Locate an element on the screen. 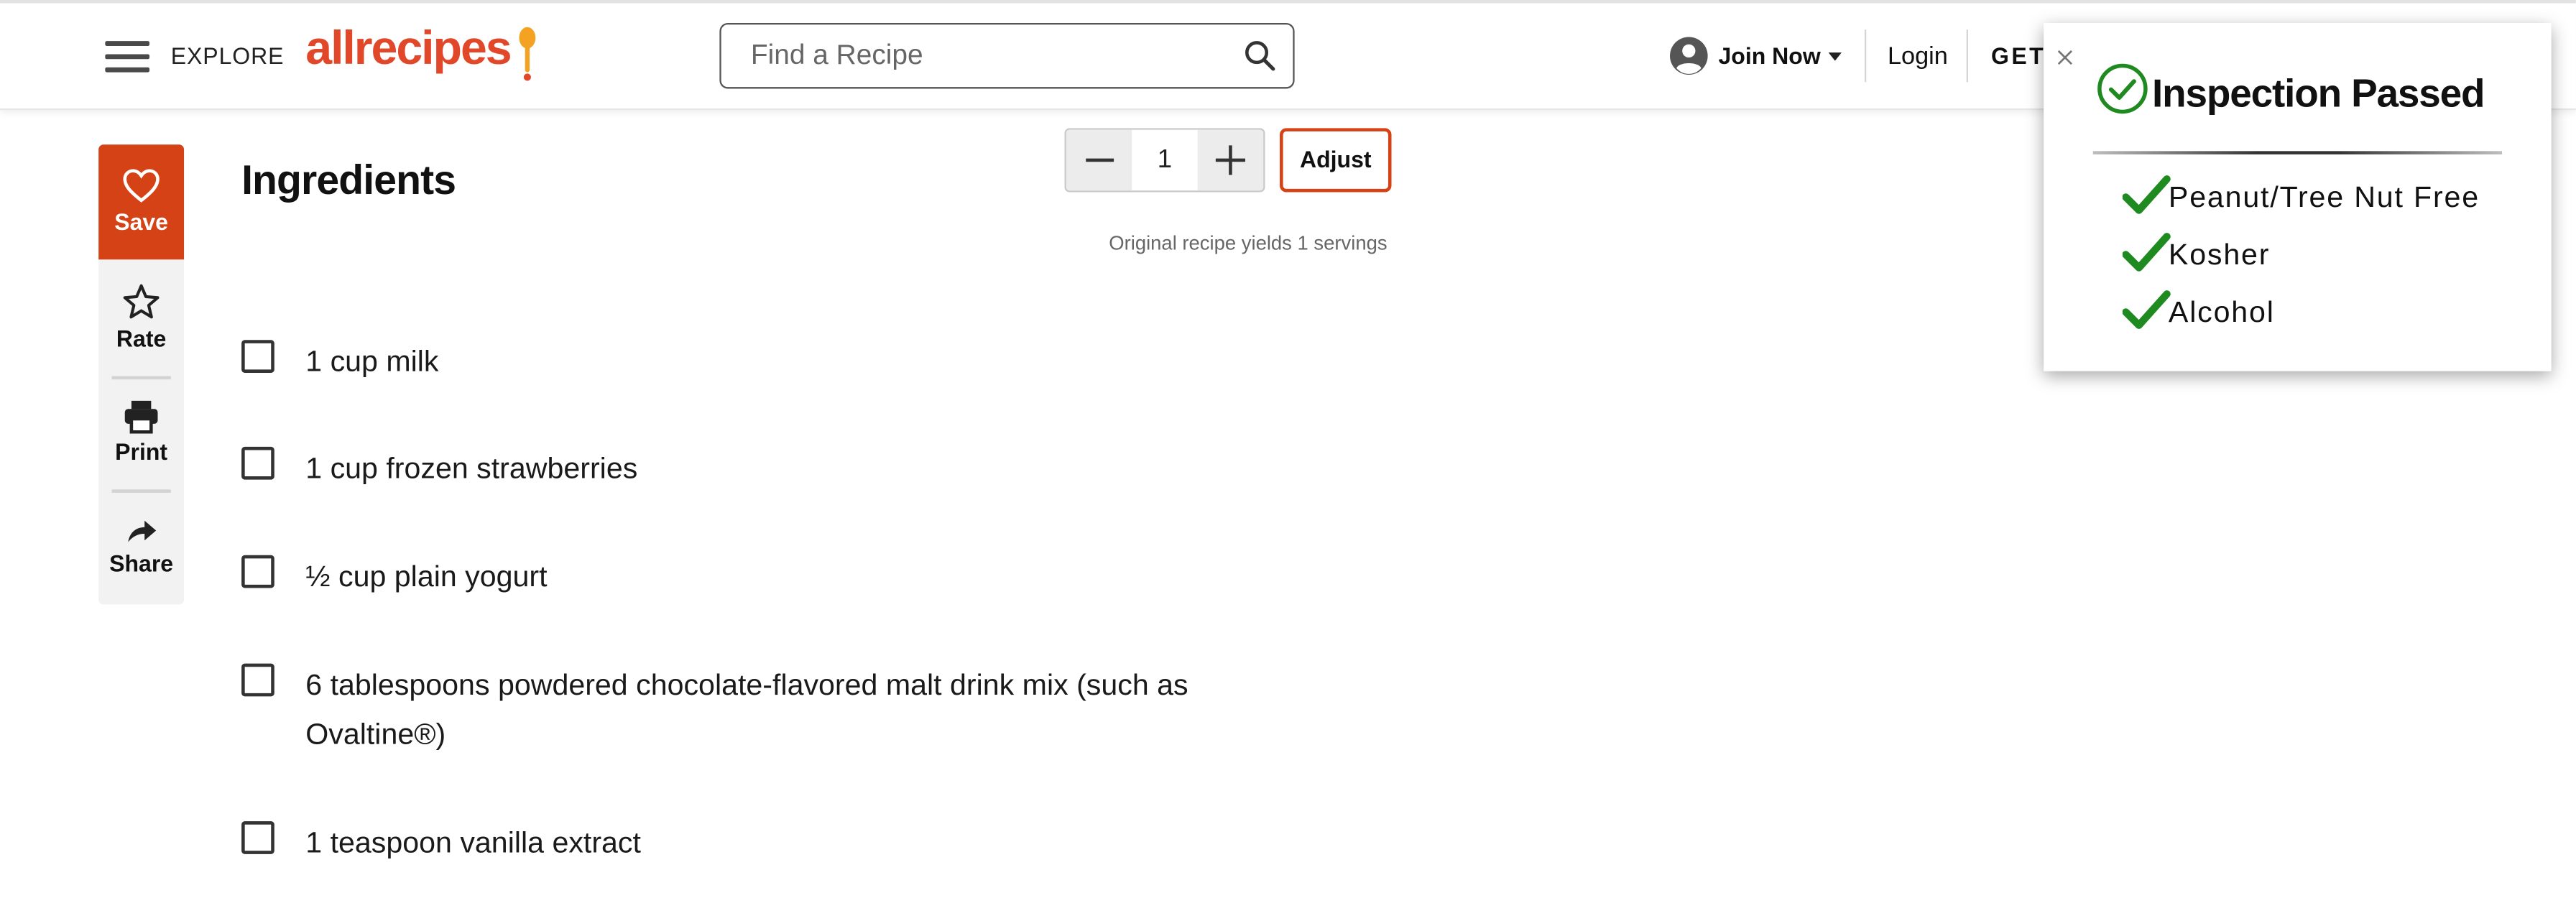 This screenshot has width=2576, height=898. close-icon is located at coordinates (2065, 57).